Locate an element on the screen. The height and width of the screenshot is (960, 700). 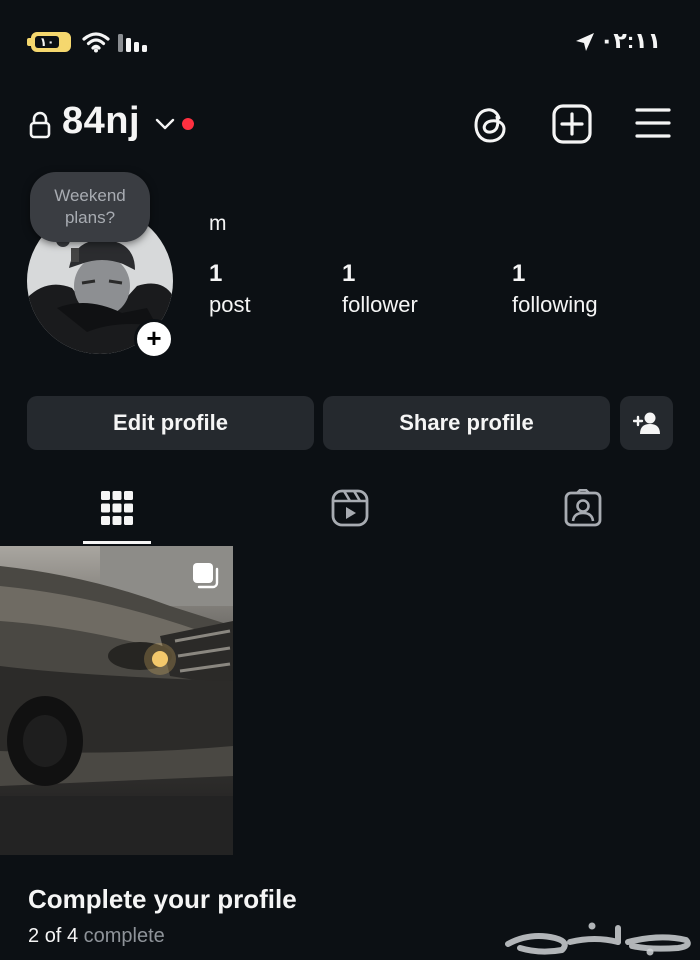
following-label: following is located at coordinates (555, 305).